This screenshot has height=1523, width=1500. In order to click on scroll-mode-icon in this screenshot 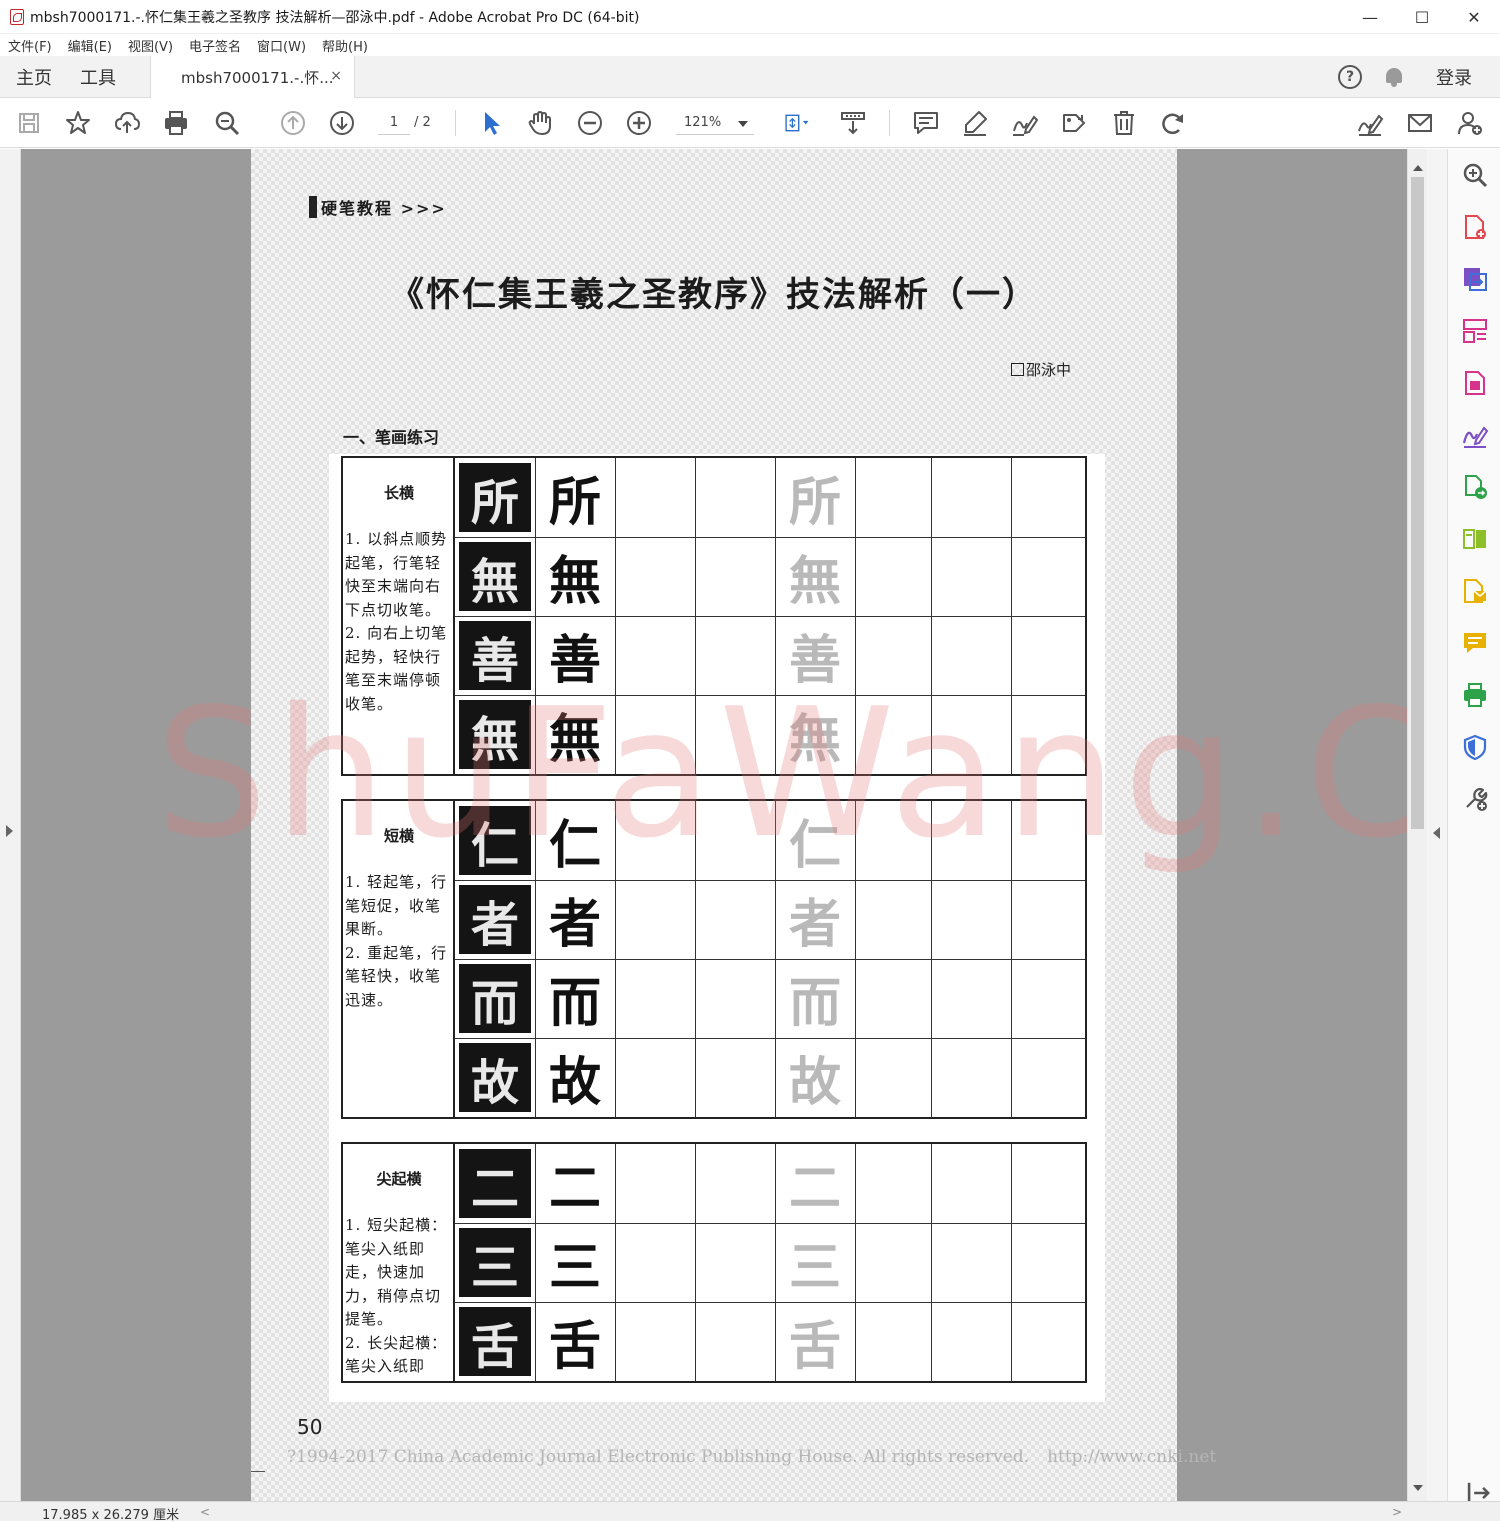, I will do `click(853, 123)`.